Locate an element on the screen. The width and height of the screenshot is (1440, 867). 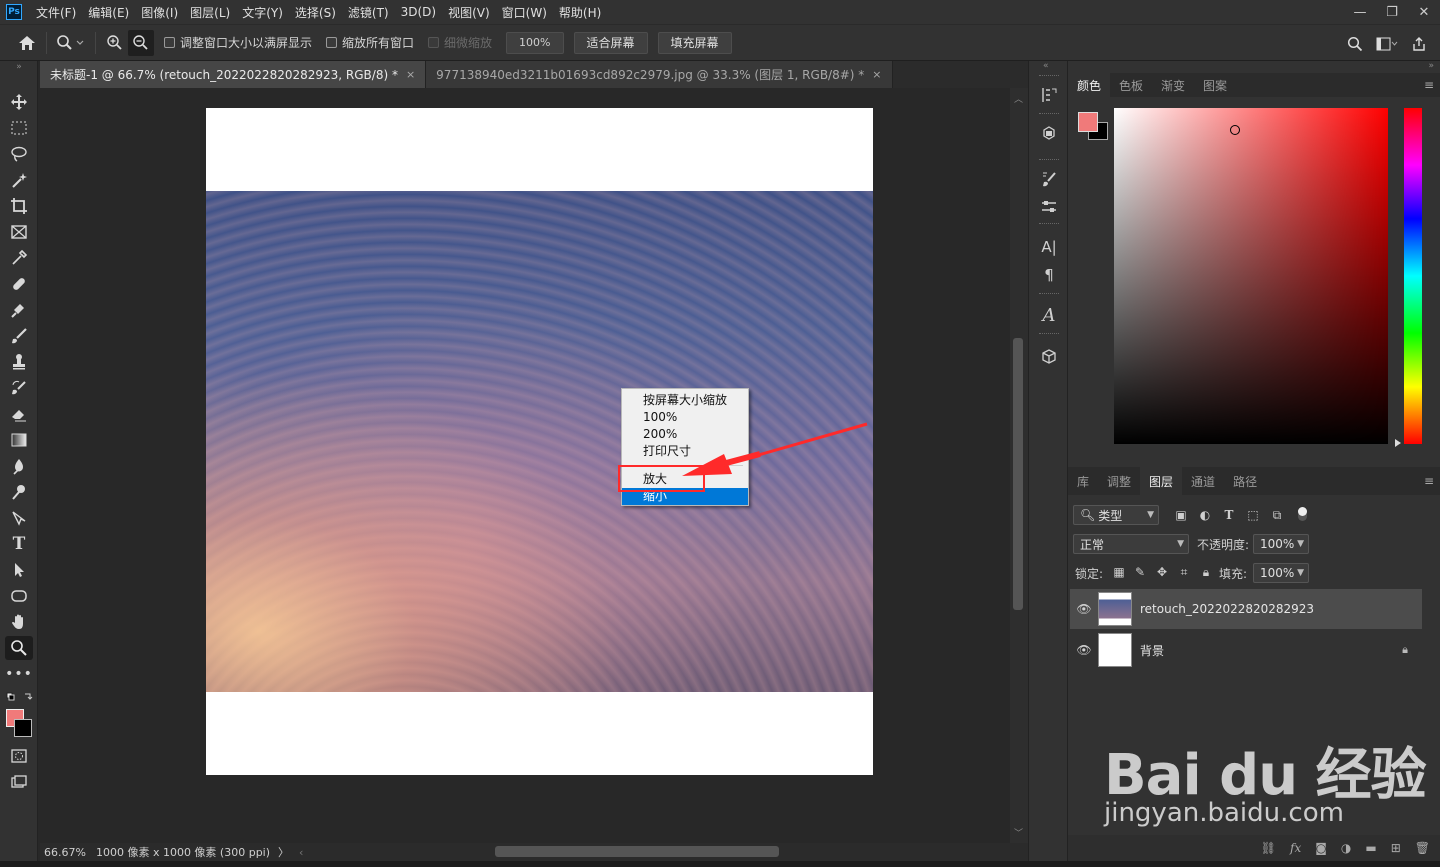
tab-color: 颜色 is located at coordinates (1089, 85).